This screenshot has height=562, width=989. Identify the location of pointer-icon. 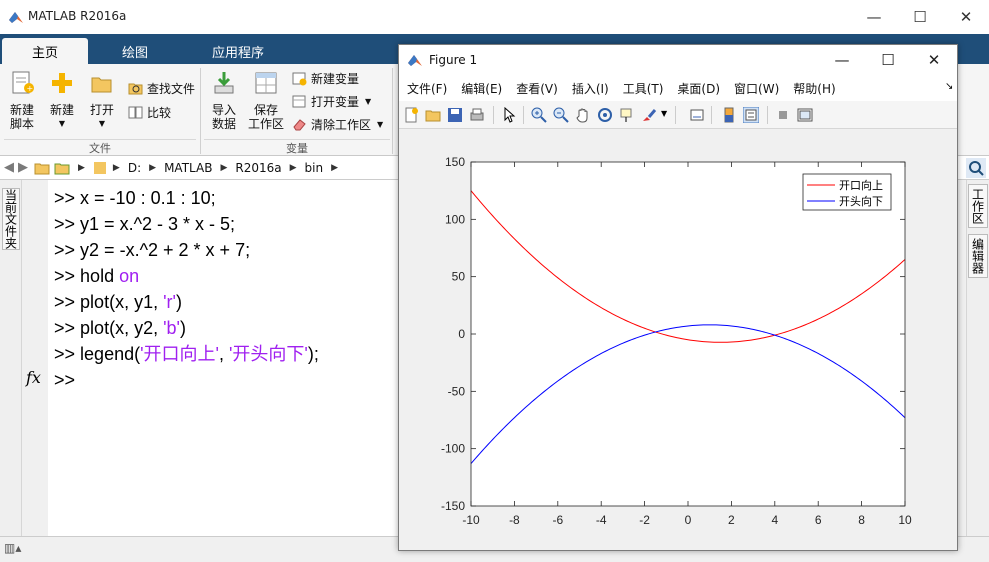
(509, 115).